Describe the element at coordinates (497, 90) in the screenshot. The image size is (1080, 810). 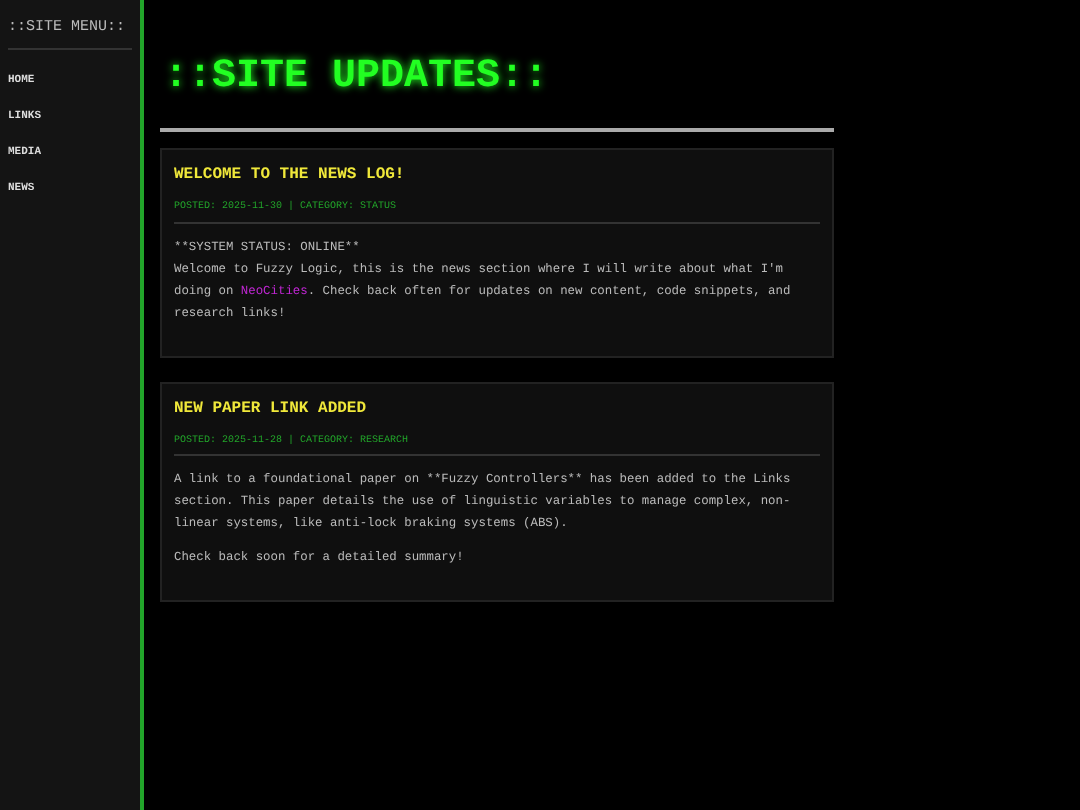
I see `page-title: ::SITE UPDATES::` at that location.